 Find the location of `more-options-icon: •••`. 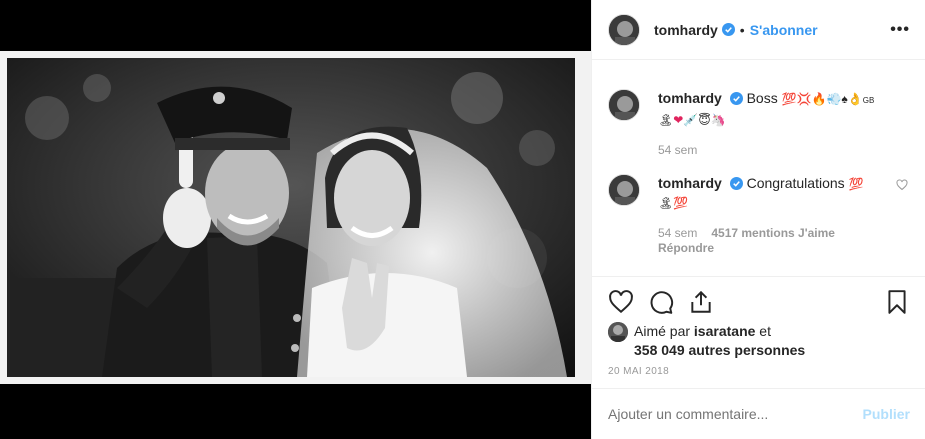

more-options-icon: ••• is located at coordinates (900, 30).